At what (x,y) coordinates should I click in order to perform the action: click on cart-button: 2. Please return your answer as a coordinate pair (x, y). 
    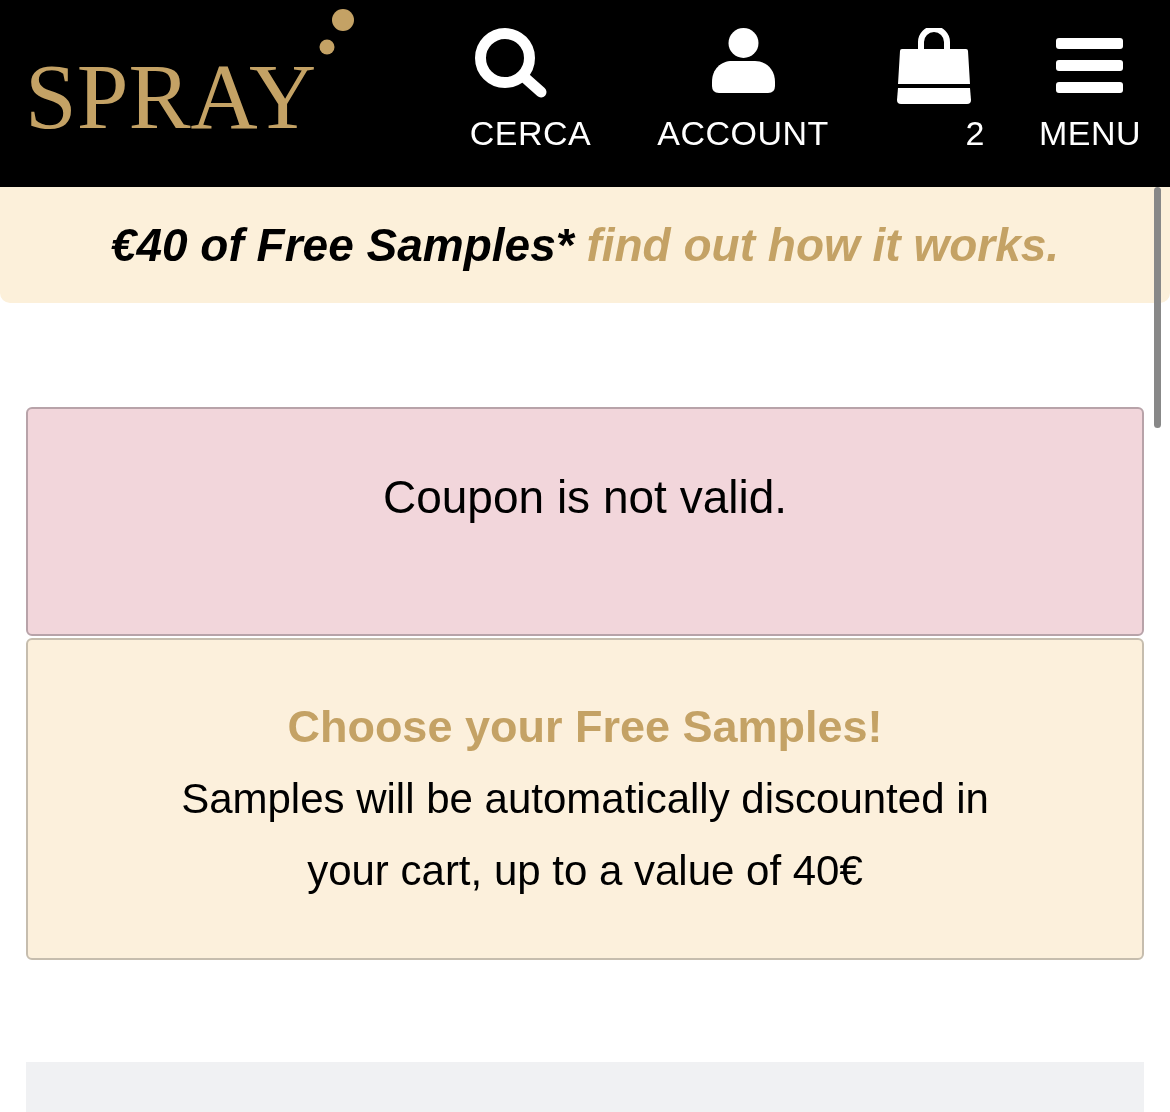
    Looking at the image, I should click on (939, 89).